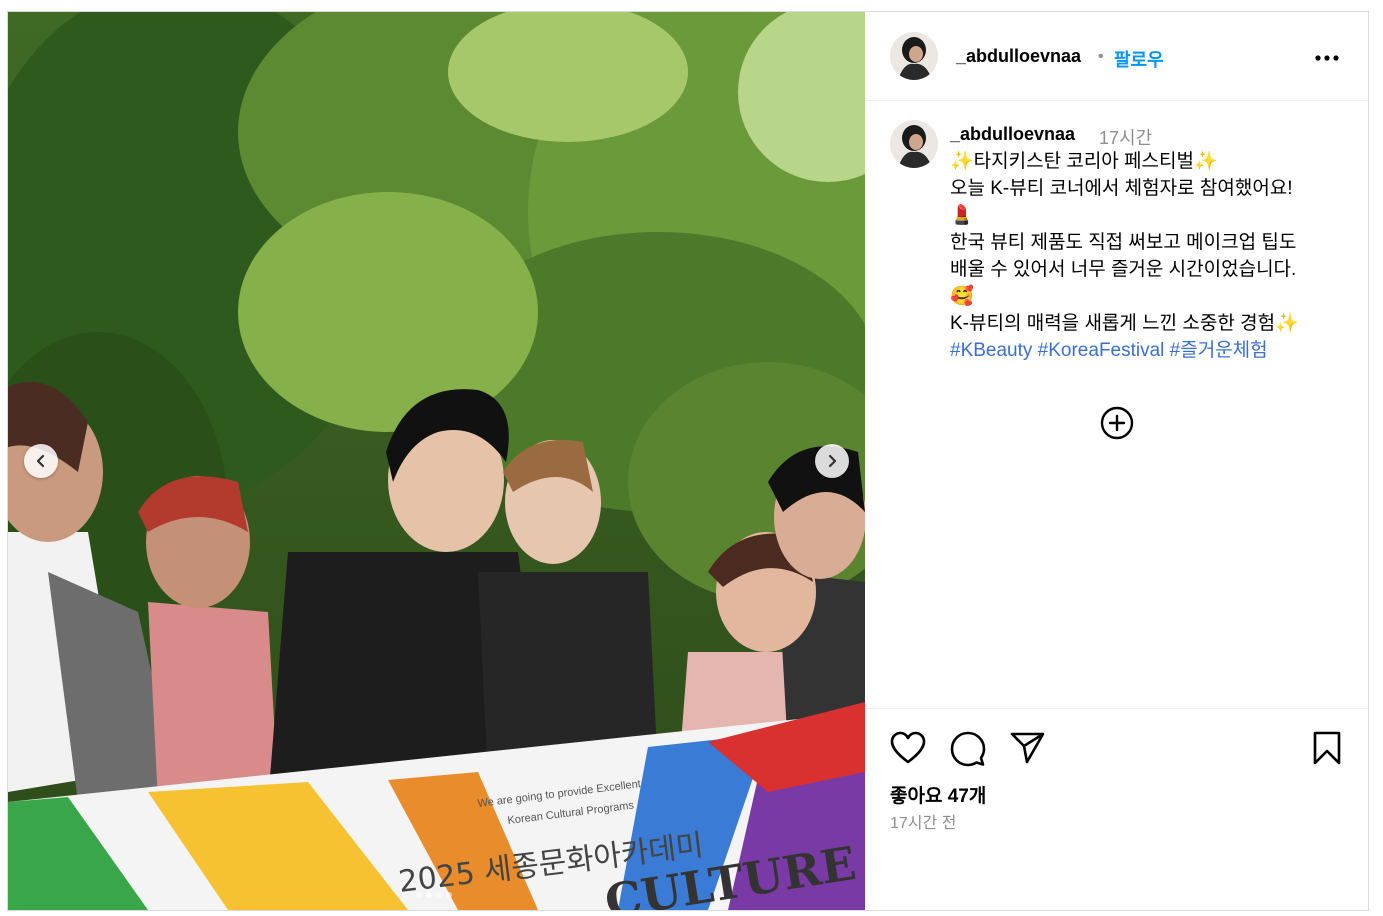  I want to click on caption-line: 한국 뷰티 제품도 직접 써보고 메이크업 팁도, so click(1123, 242).